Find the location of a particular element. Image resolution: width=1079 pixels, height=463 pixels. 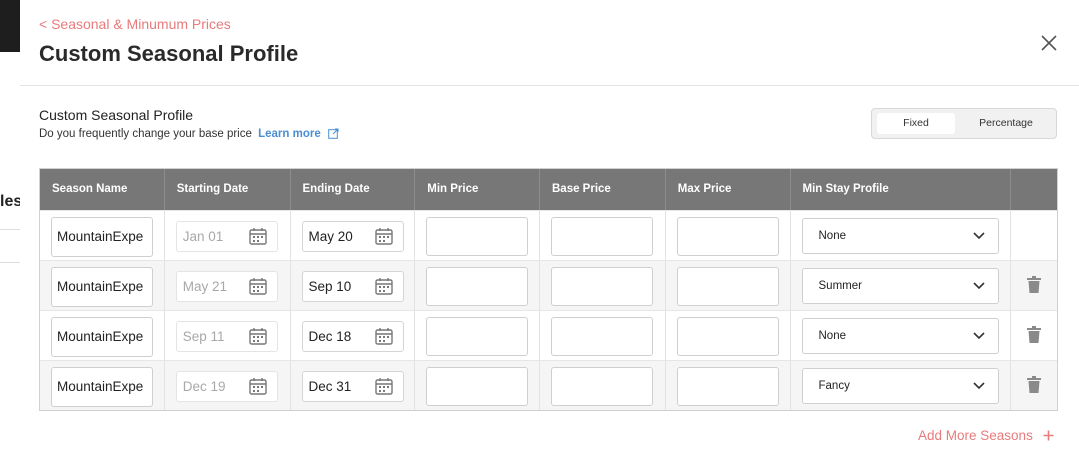

column-header: Starting Date is located at coordinates (228, 189).